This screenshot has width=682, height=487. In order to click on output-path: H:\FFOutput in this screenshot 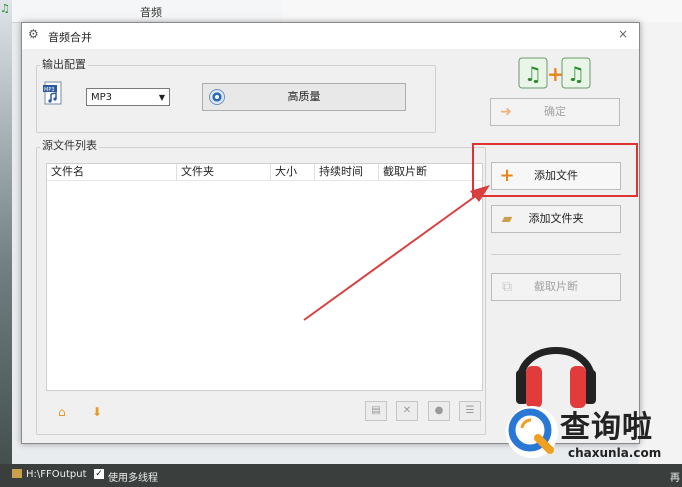, I will do `click(56, 474)`.